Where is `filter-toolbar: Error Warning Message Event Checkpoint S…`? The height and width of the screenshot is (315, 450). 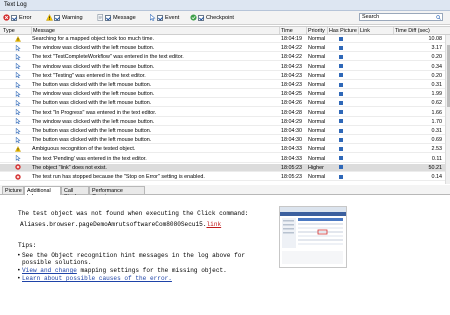
filter-toolbar: Error Warning Message Event Checkpoint S… is located at coordinates (225, 18).